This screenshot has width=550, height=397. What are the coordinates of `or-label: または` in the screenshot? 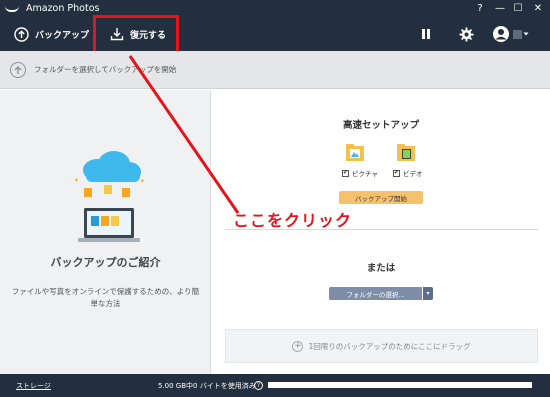 It's located at (381, 268).